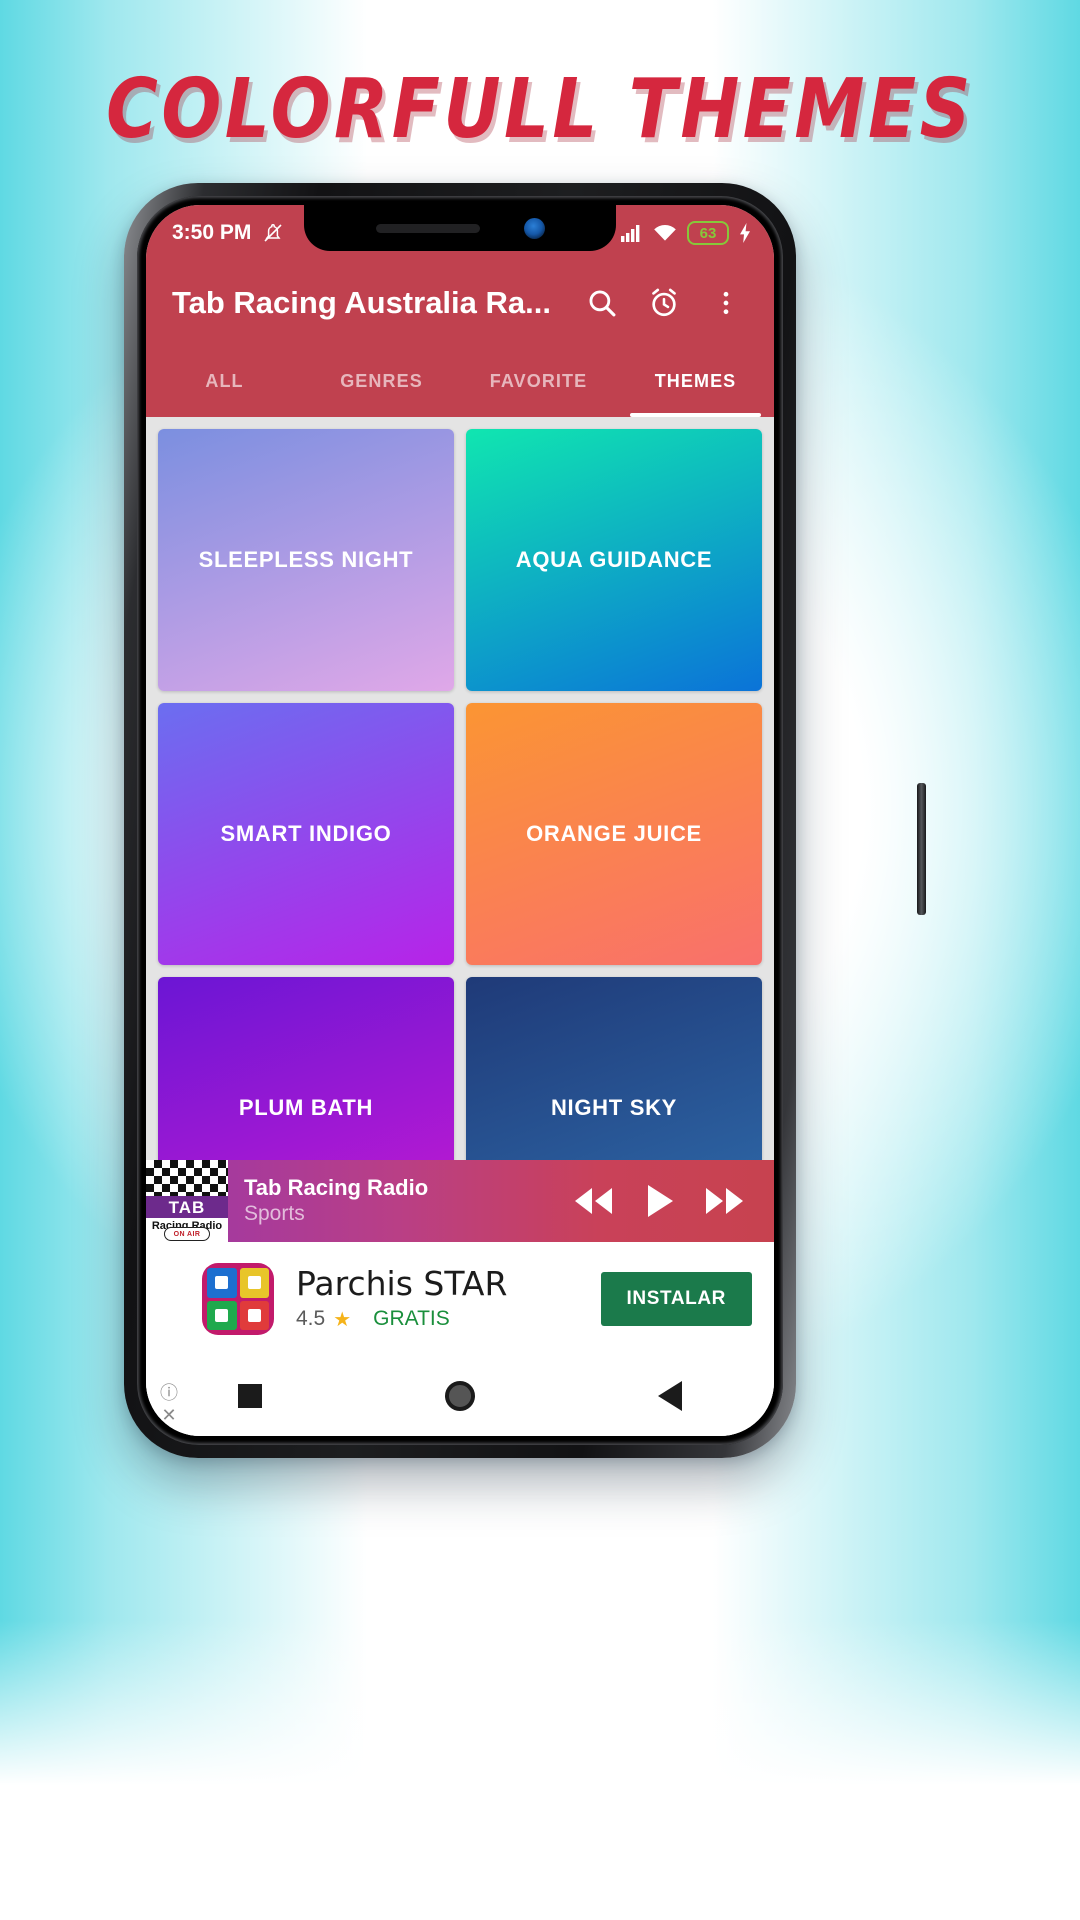 This screenshot has width=1080, height=1920. I want to click on ad-rating-value: 4.5, so click(311, 1319).